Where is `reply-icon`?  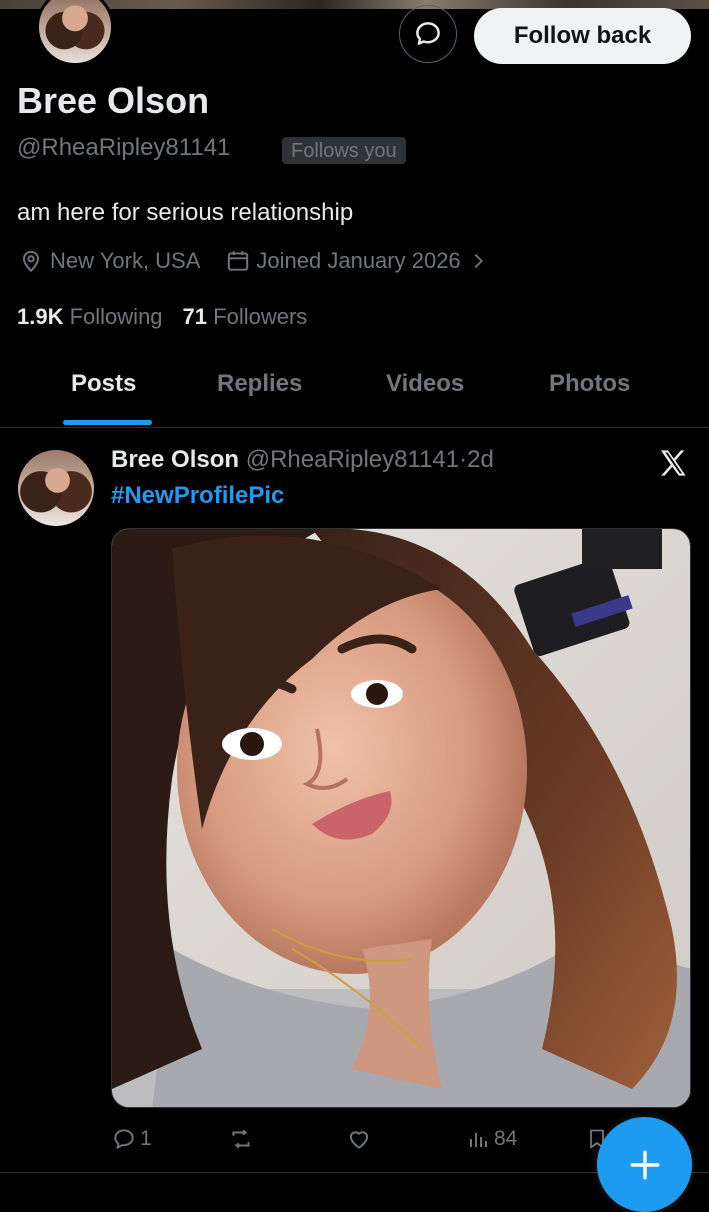
reply-icon is located at coordinates (124, 1139).